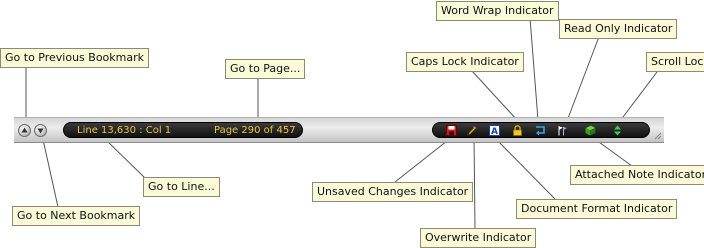 The height and width of the screenshot is (248, 704). What do you see at coordinates (255, 130) in the screenshot?
I see `go-to-page-field: Page 290 of 457` at bounding box center [255, 130].